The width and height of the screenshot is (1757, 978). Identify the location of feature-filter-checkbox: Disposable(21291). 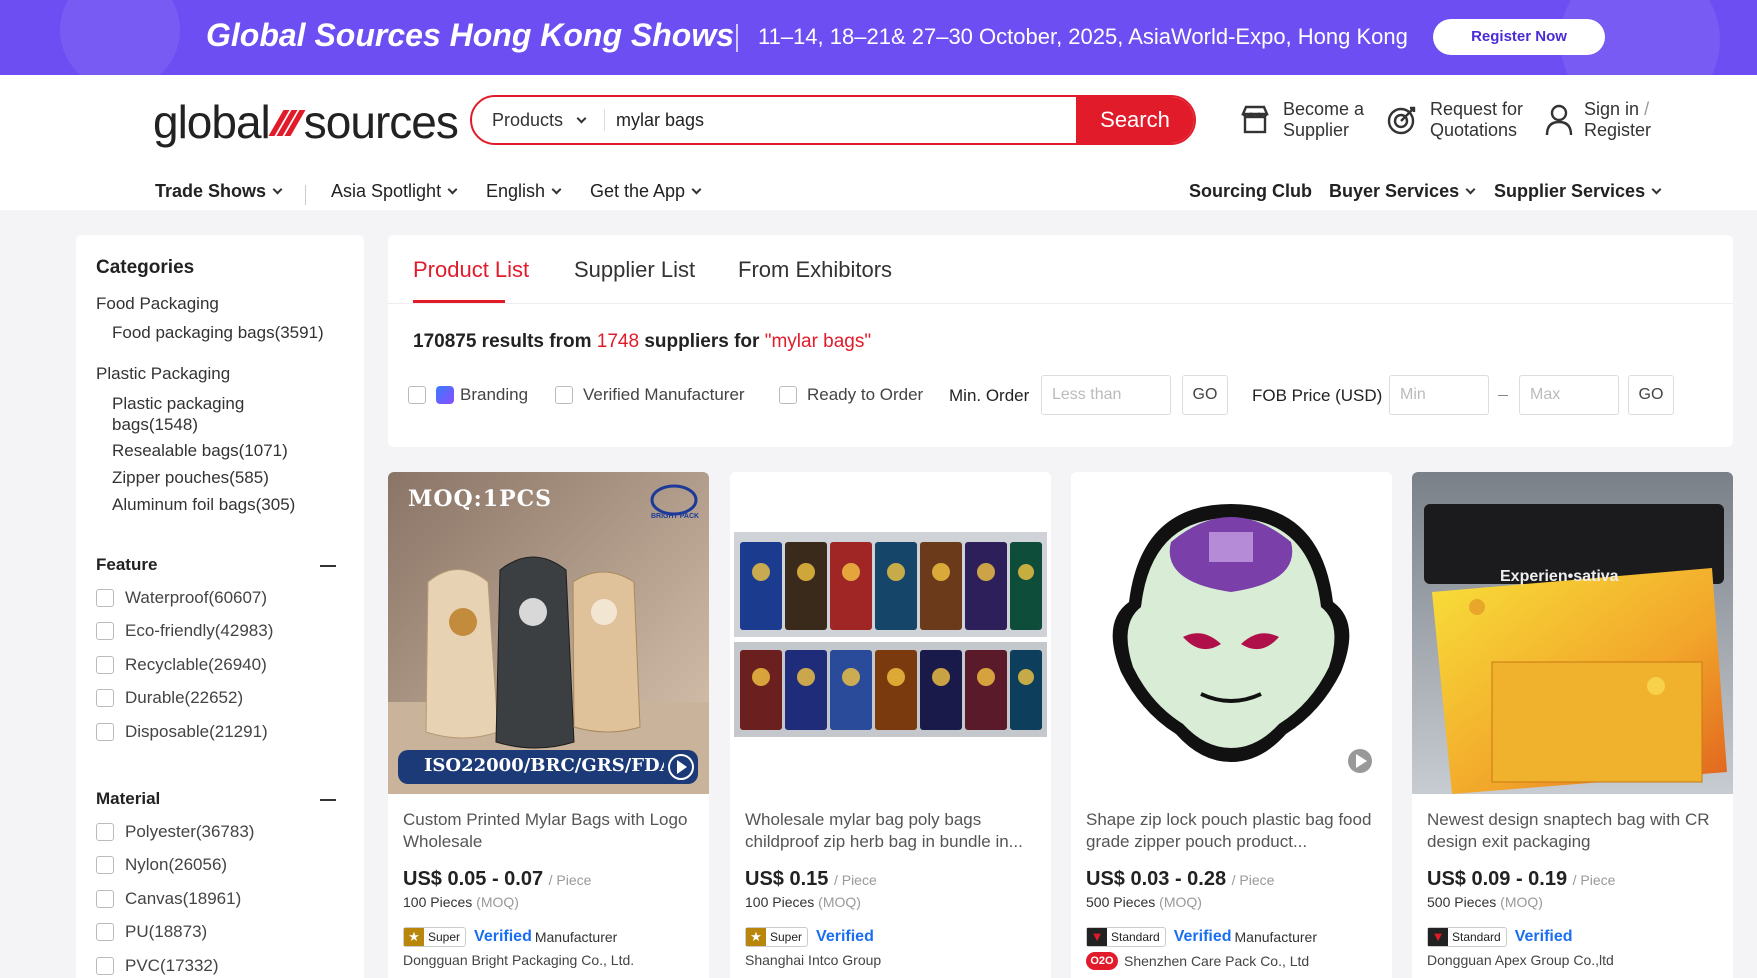
(182, 732).